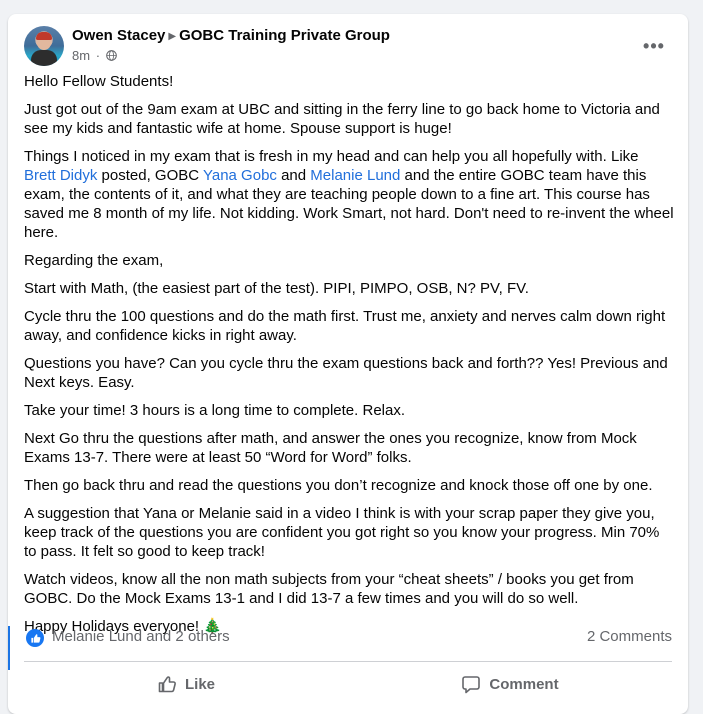 The width and height of the screenshot is (703, 714). What do you see at coordinates (9, 648) in the screenshot?
I see `focus-indicator` at bounding box center [9, 648].